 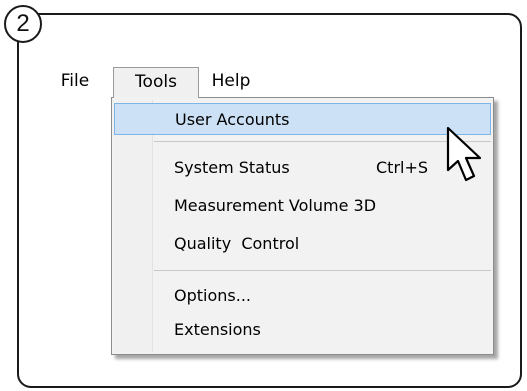 What do you see at coordinates (302, 119) in the screenshot?
I see `menu-item-user-accounts: User Accounts` at bounding box center [302, 119].